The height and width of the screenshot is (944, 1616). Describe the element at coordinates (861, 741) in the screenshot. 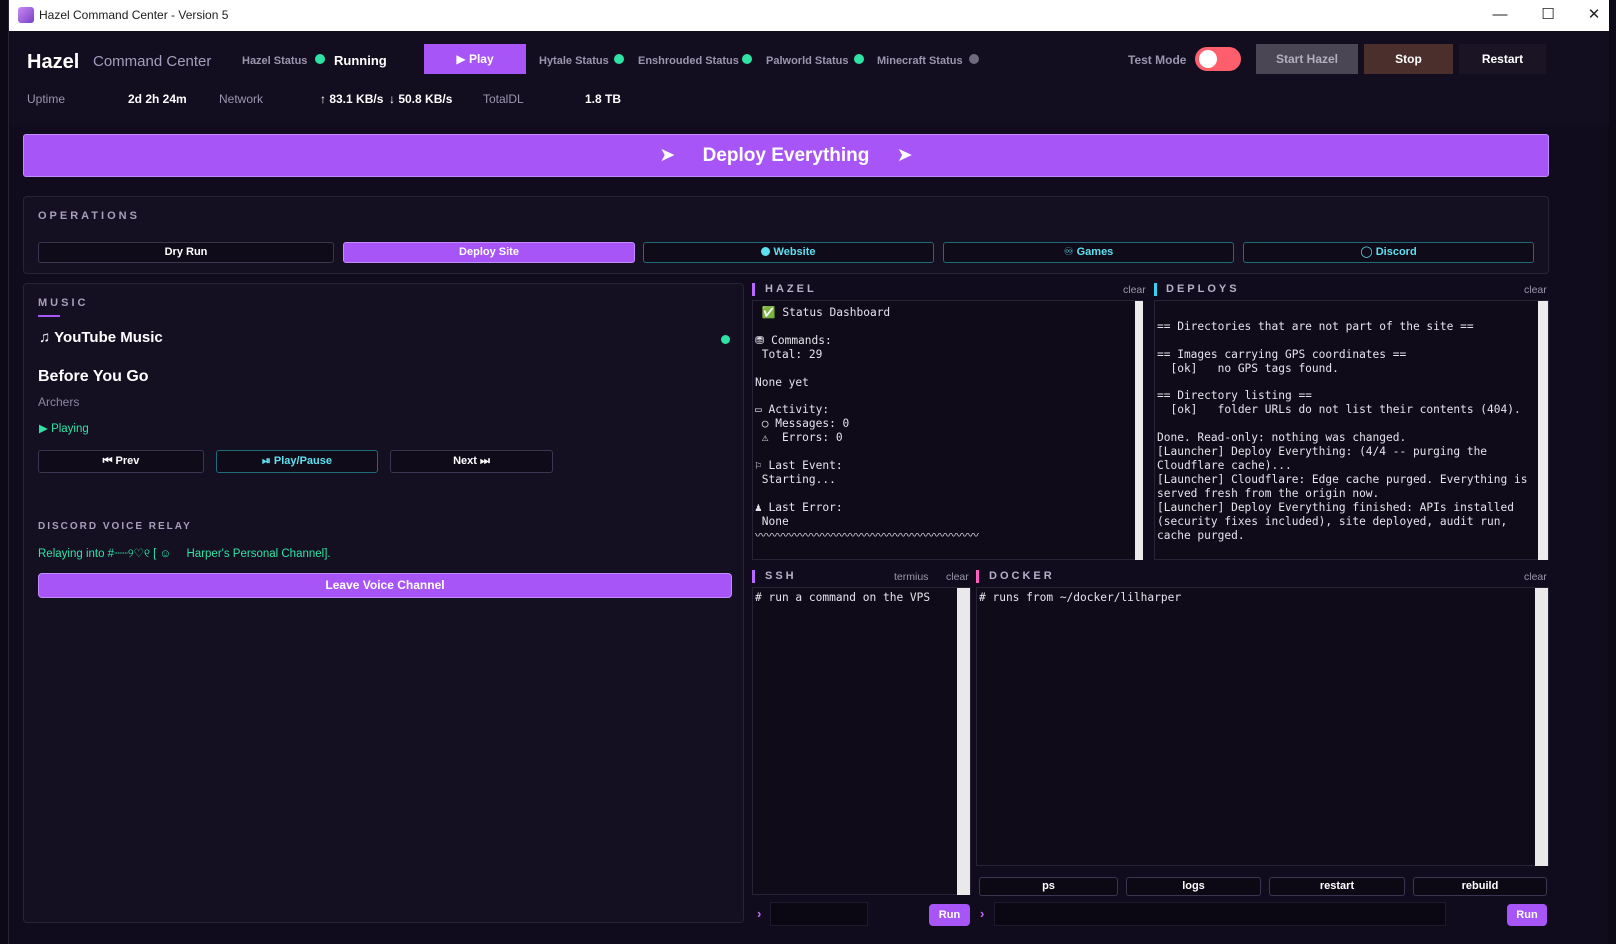

I see `ssh-terminal: # run a command on the VPS` at that location.